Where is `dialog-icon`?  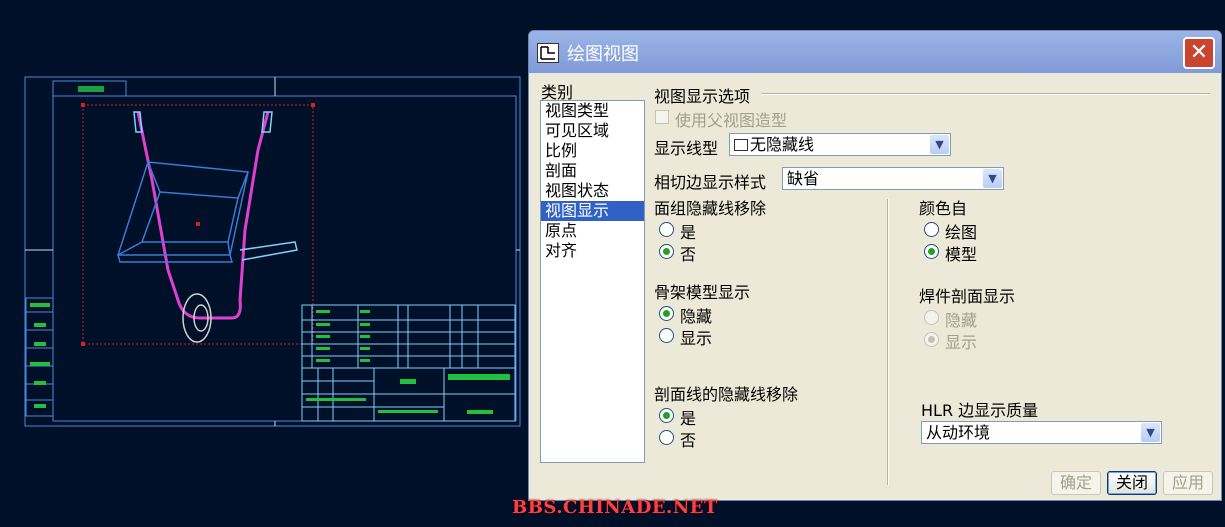
dialog-icon is located at coordinates (548, 53).